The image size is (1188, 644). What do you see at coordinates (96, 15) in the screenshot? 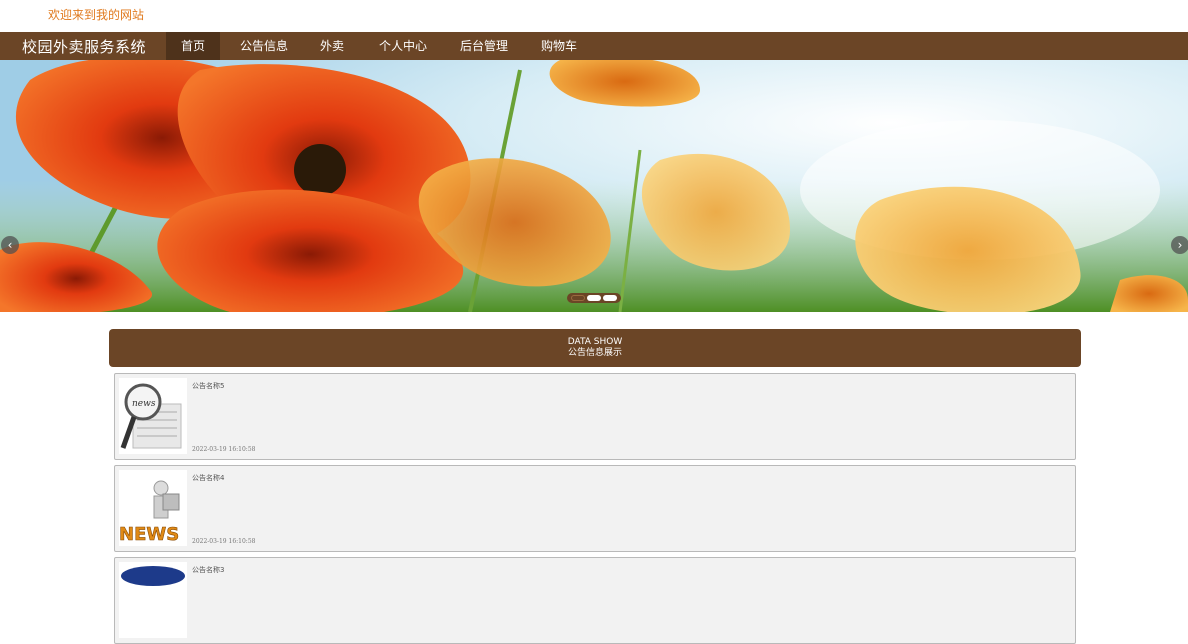
I see `welcome-text: 欢迎来到我的网站` at bounding box center [96, 15].